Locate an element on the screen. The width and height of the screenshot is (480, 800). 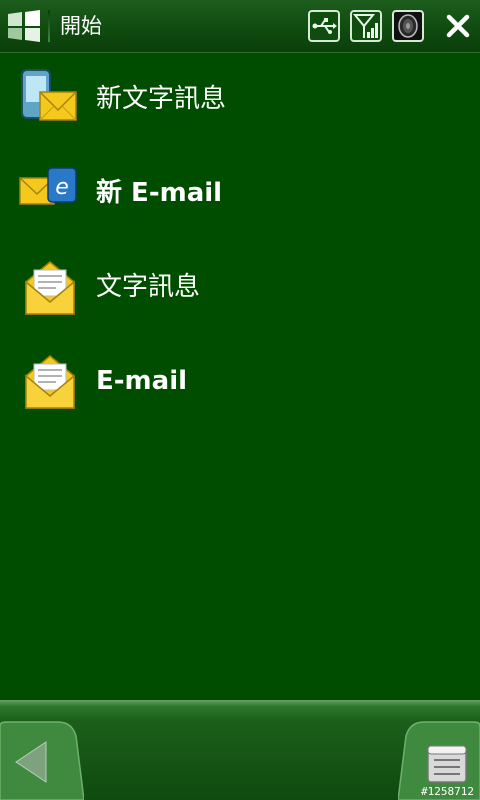
email-envelope-icon is located at coordinates (50, 382).